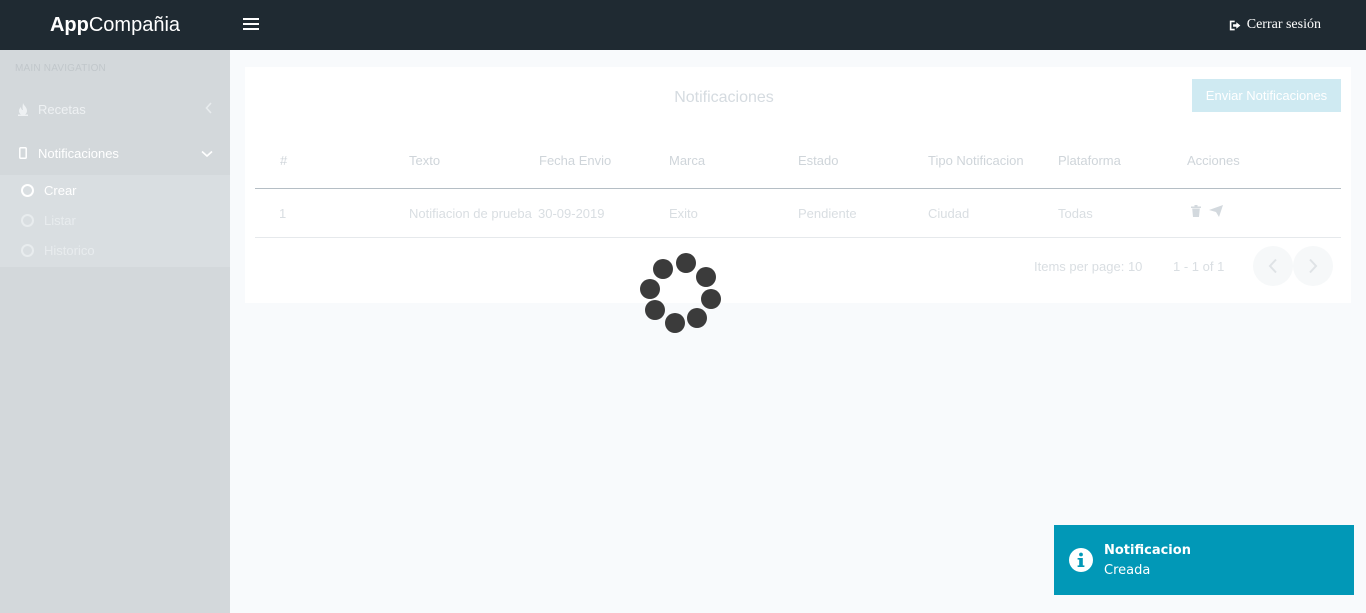 The image size is (1366, 613). Describe the element at coordinates (724, 97) in the screenshot. I see `page-title: Notificaciones` at that location.